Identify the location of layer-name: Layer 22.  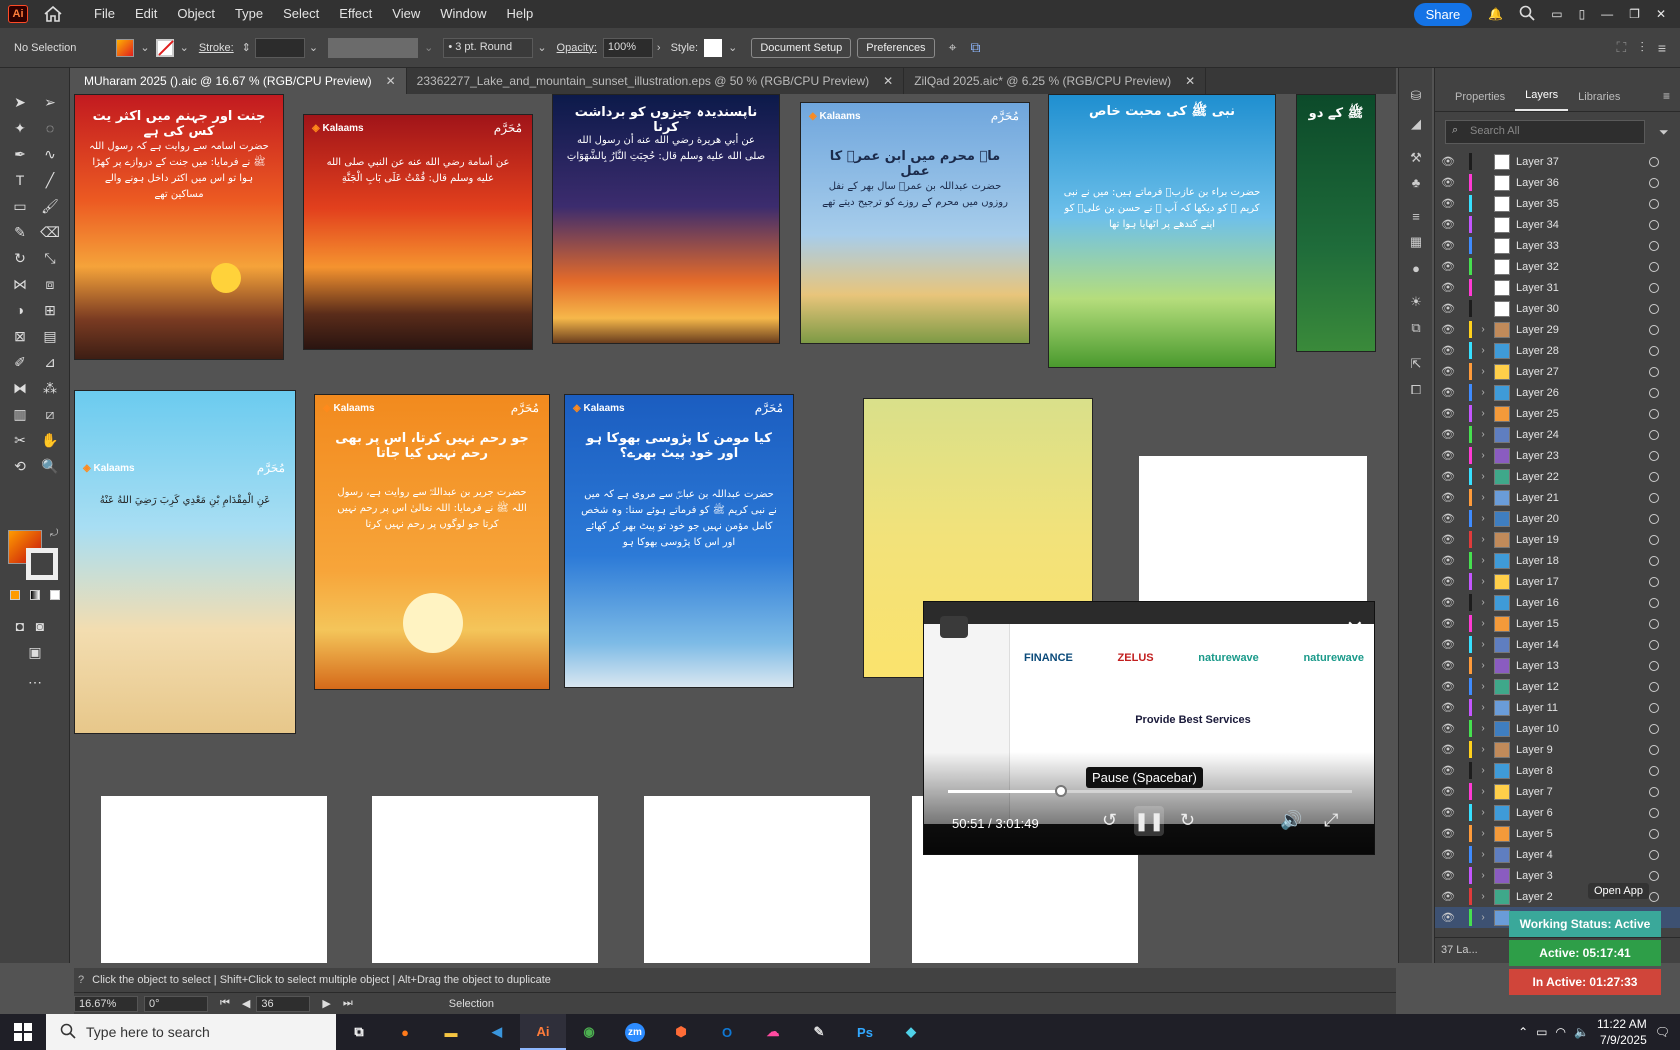
(1582, 477).